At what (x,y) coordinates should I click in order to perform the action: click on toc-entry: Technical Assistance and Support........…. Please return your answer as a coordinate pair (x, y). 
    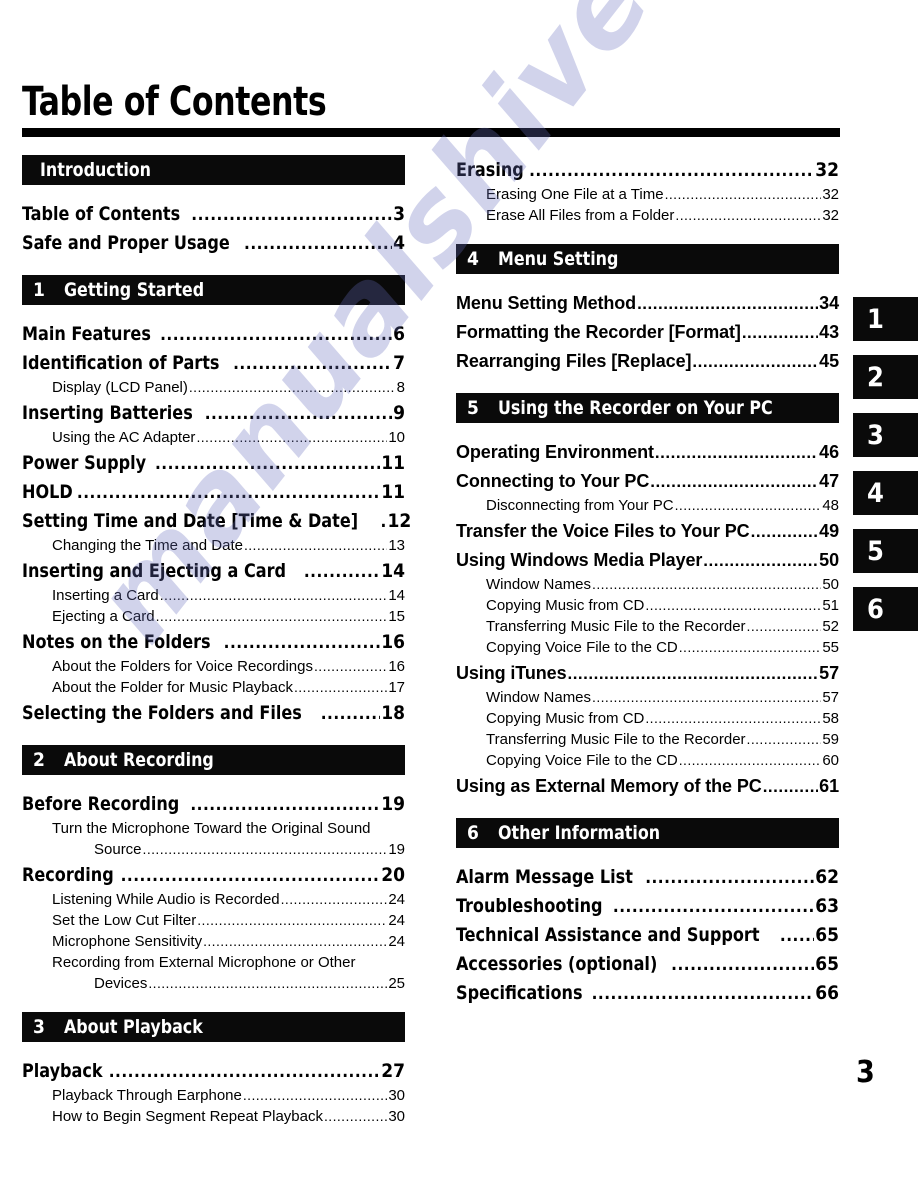
    Looking at the image, I should click on (647, 935).